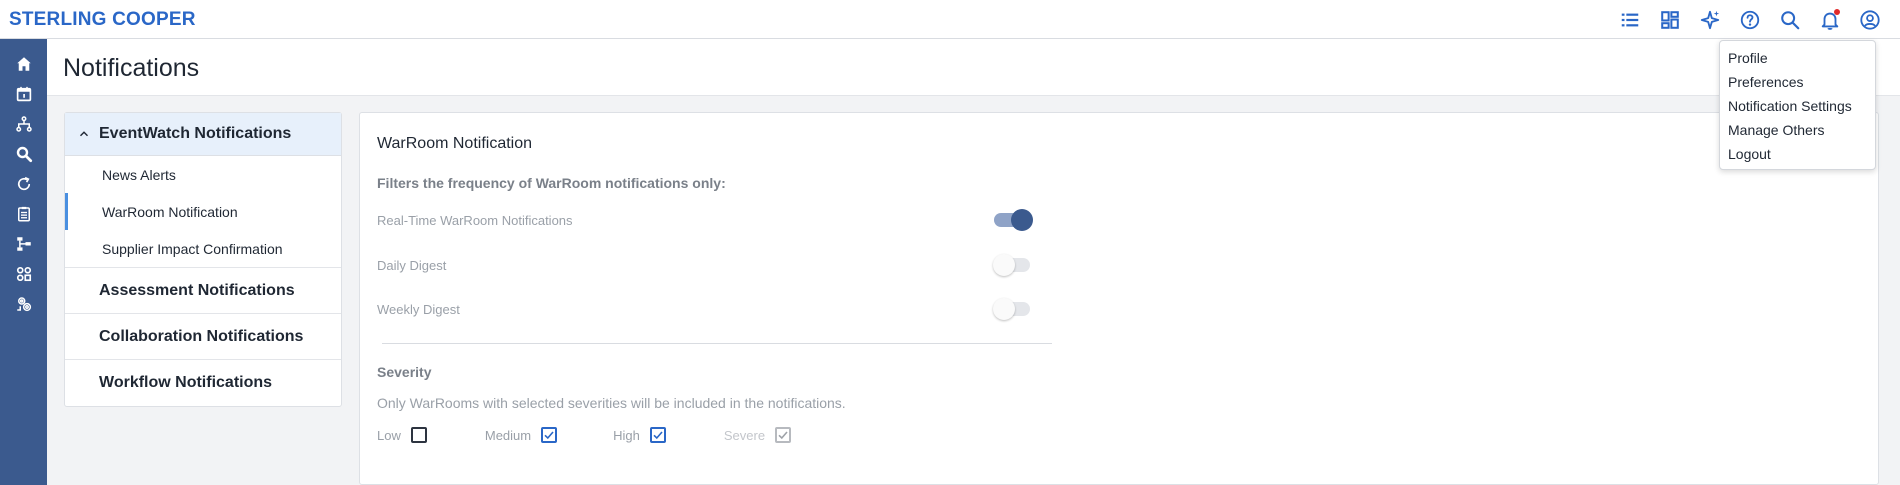 Image resolution: width=1900 pixels, height=485 pixels. Describe the element at coordinates (973, 67) in the screenshot. I see `page-header: Notifications` at that location.